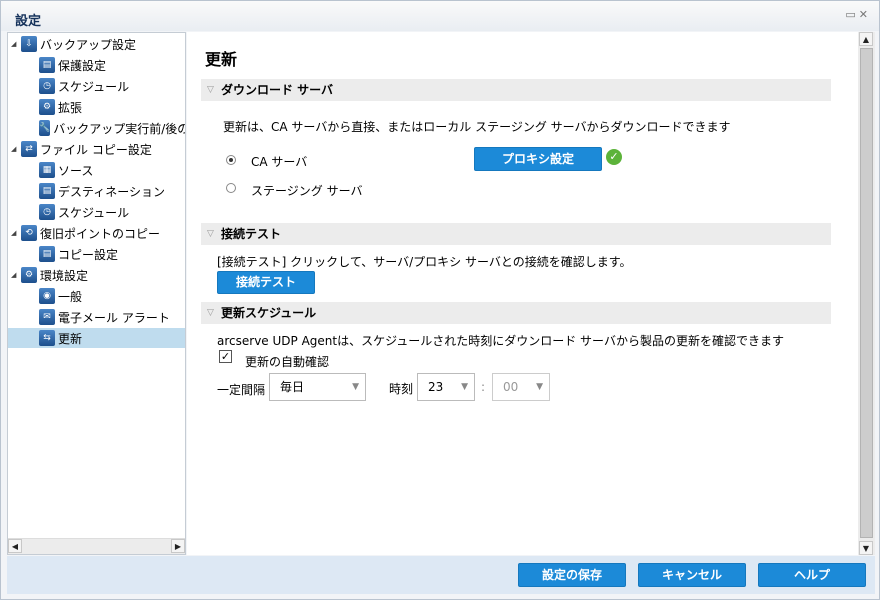 The height and width of the screenshot is (600, 880). I want to click on proxy-settings-button: プロキシ設定, so click(538, 159).